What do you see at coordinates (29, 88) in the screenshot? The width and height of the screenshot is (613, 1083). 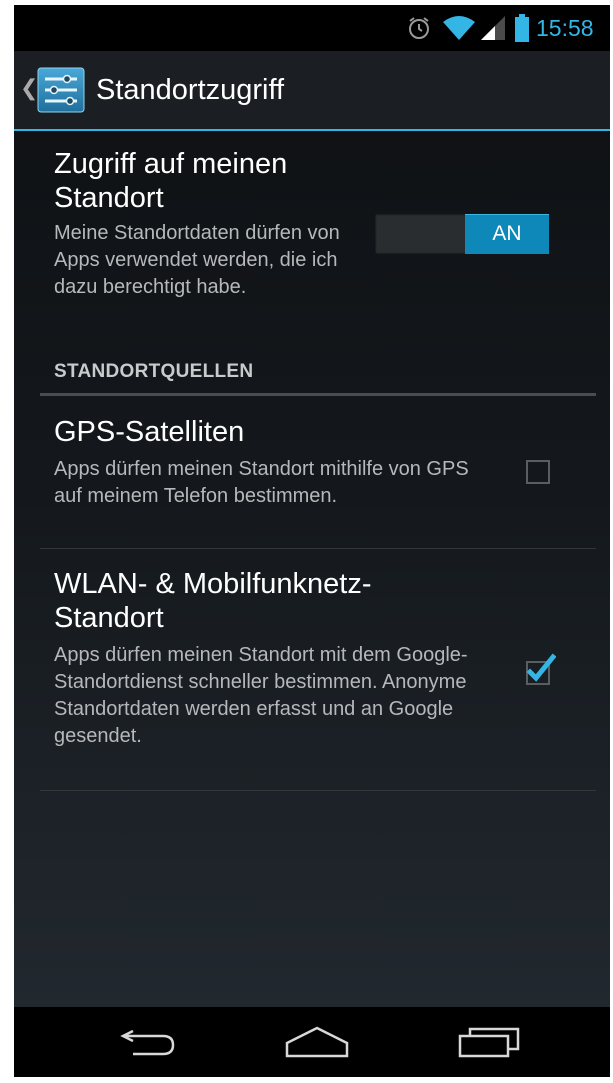 I see `up-navigation-chevron-icon: ❮` at bounding box center [29, 88].